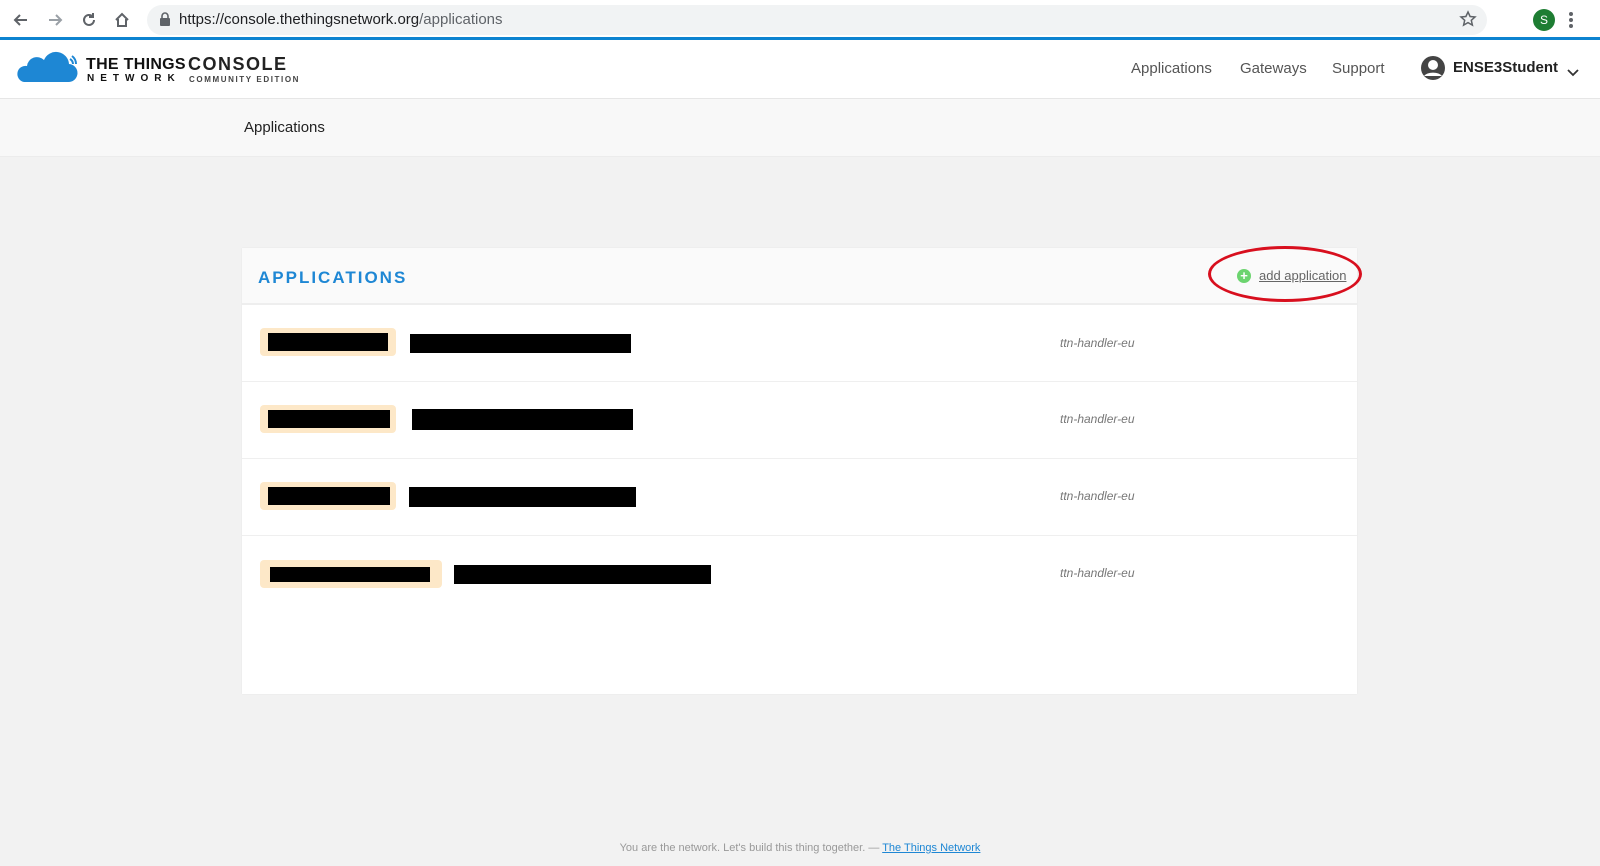 This screenshot has height=866, width=1600. What do you see at coordinates (1544, 20) in the screenshot?
I see `profile-avatar: S` at bounding box center [1544, 20].